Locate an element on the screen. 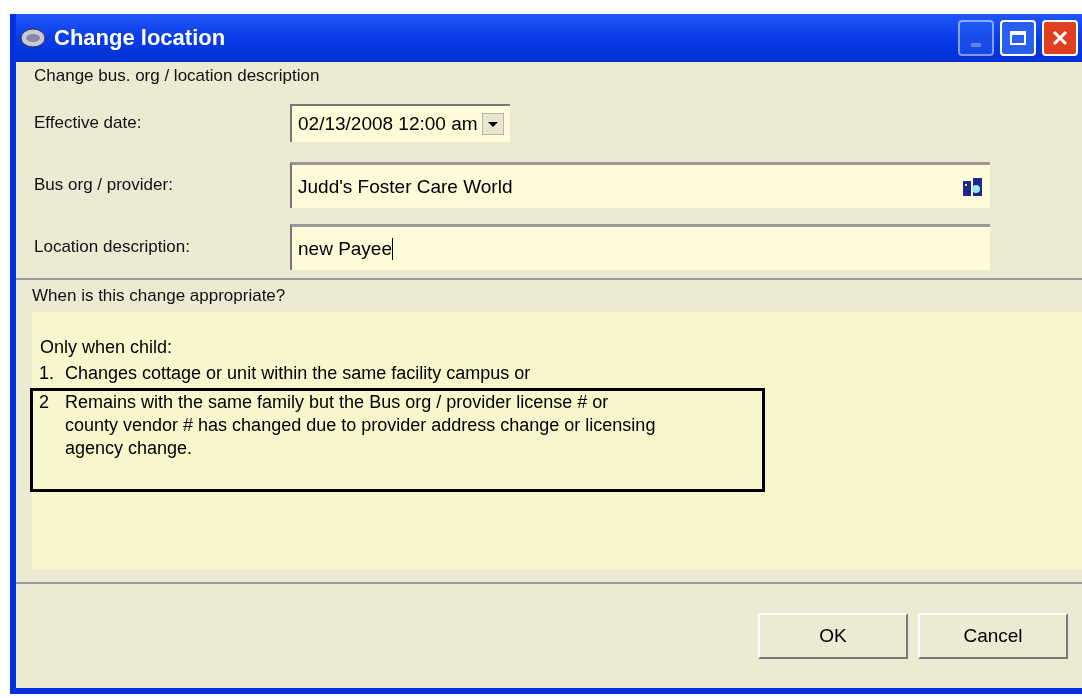 The width and height of the screenshot is (1082, 698). section-title: Change bus. org / location description is located at coordinates (177, 76).